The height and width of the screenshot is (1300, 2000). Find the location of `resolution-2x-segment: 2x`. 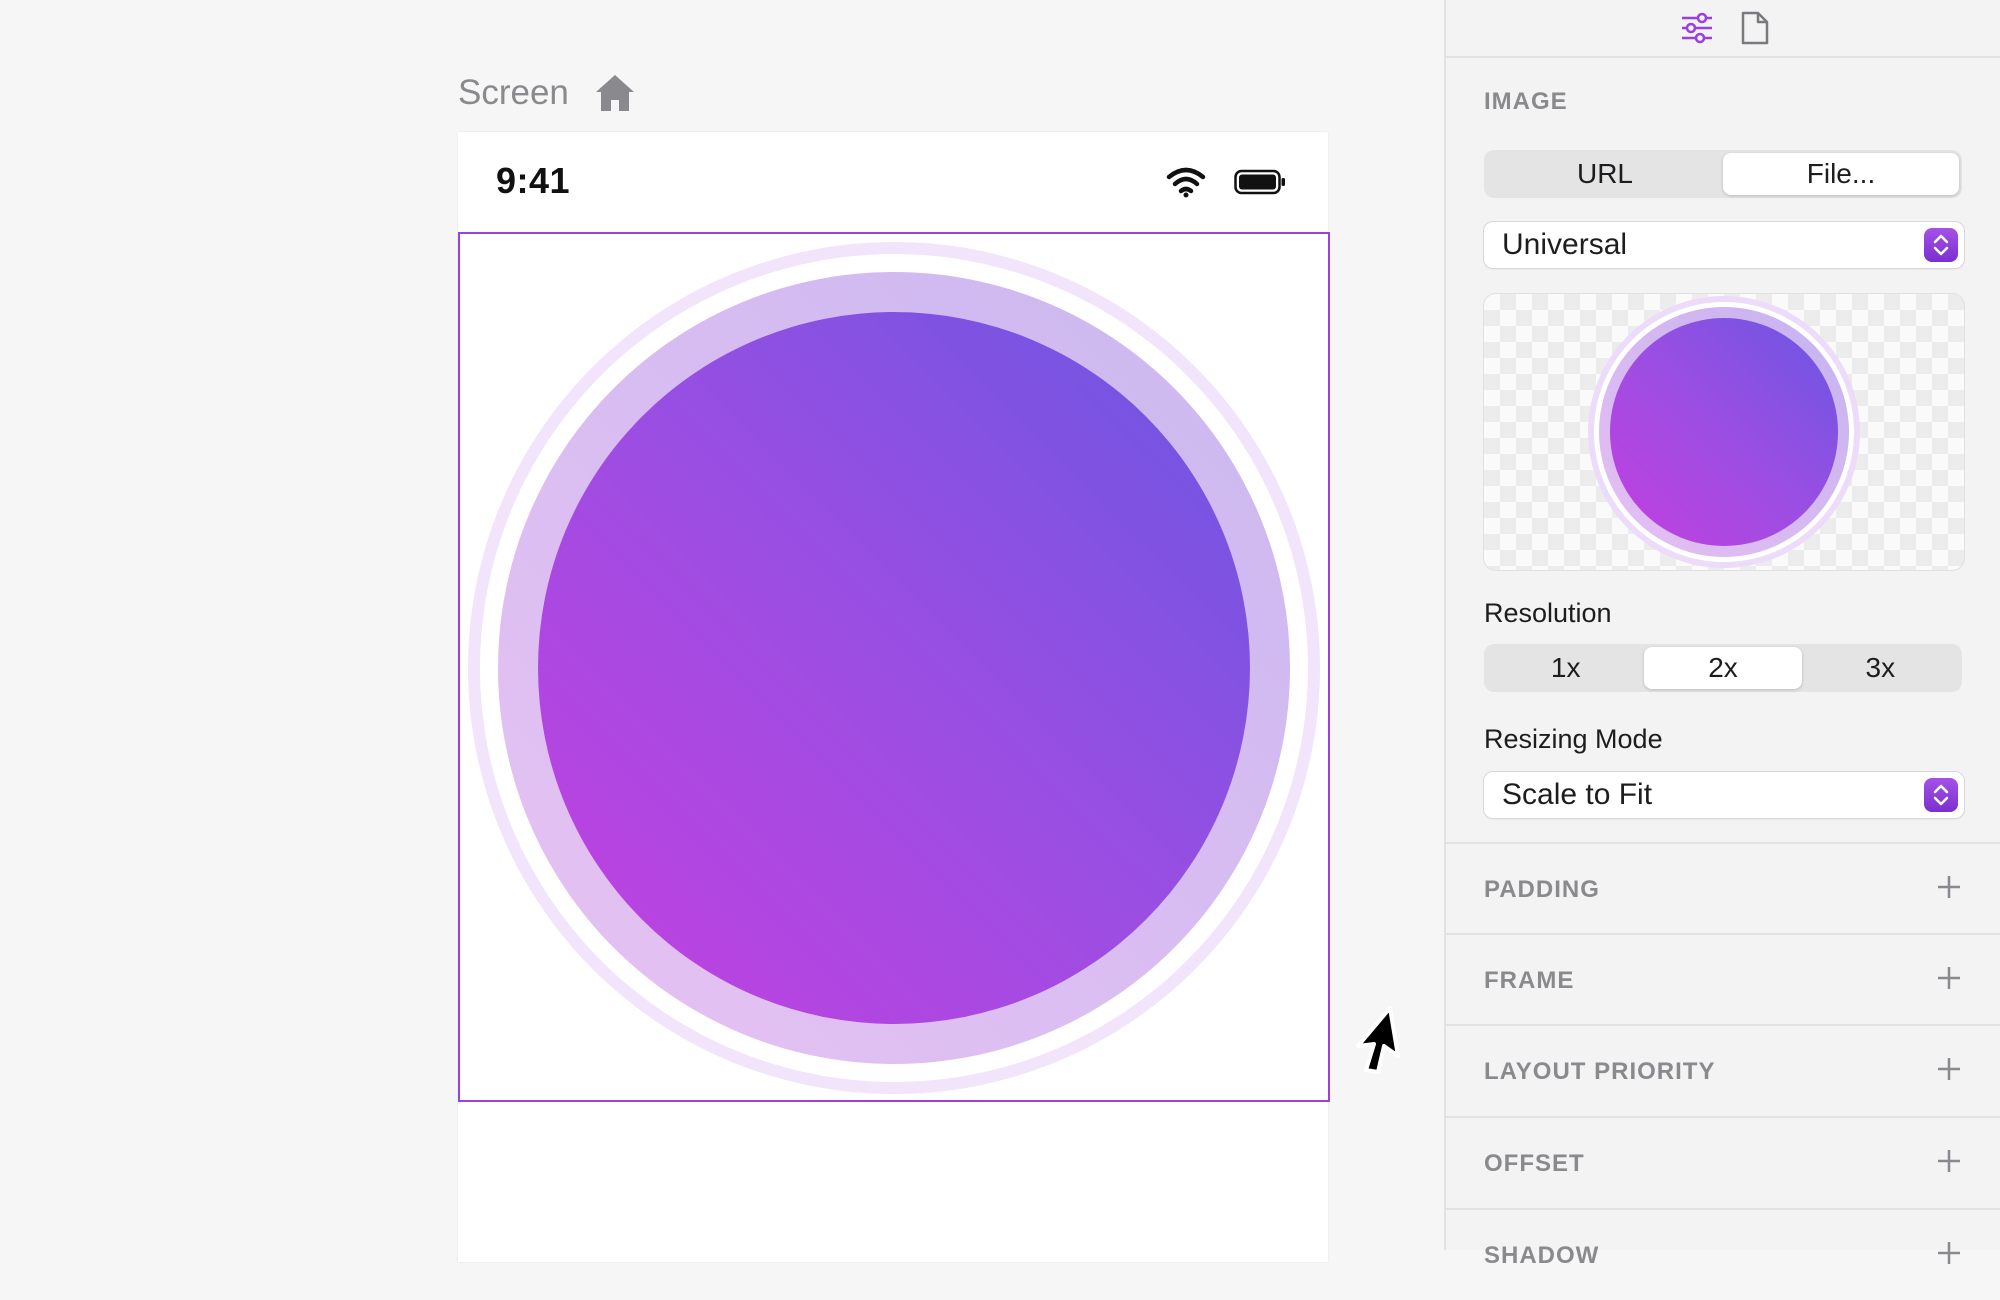

resolution-2x-segment: 2x is located at coordinates (1723, 668).